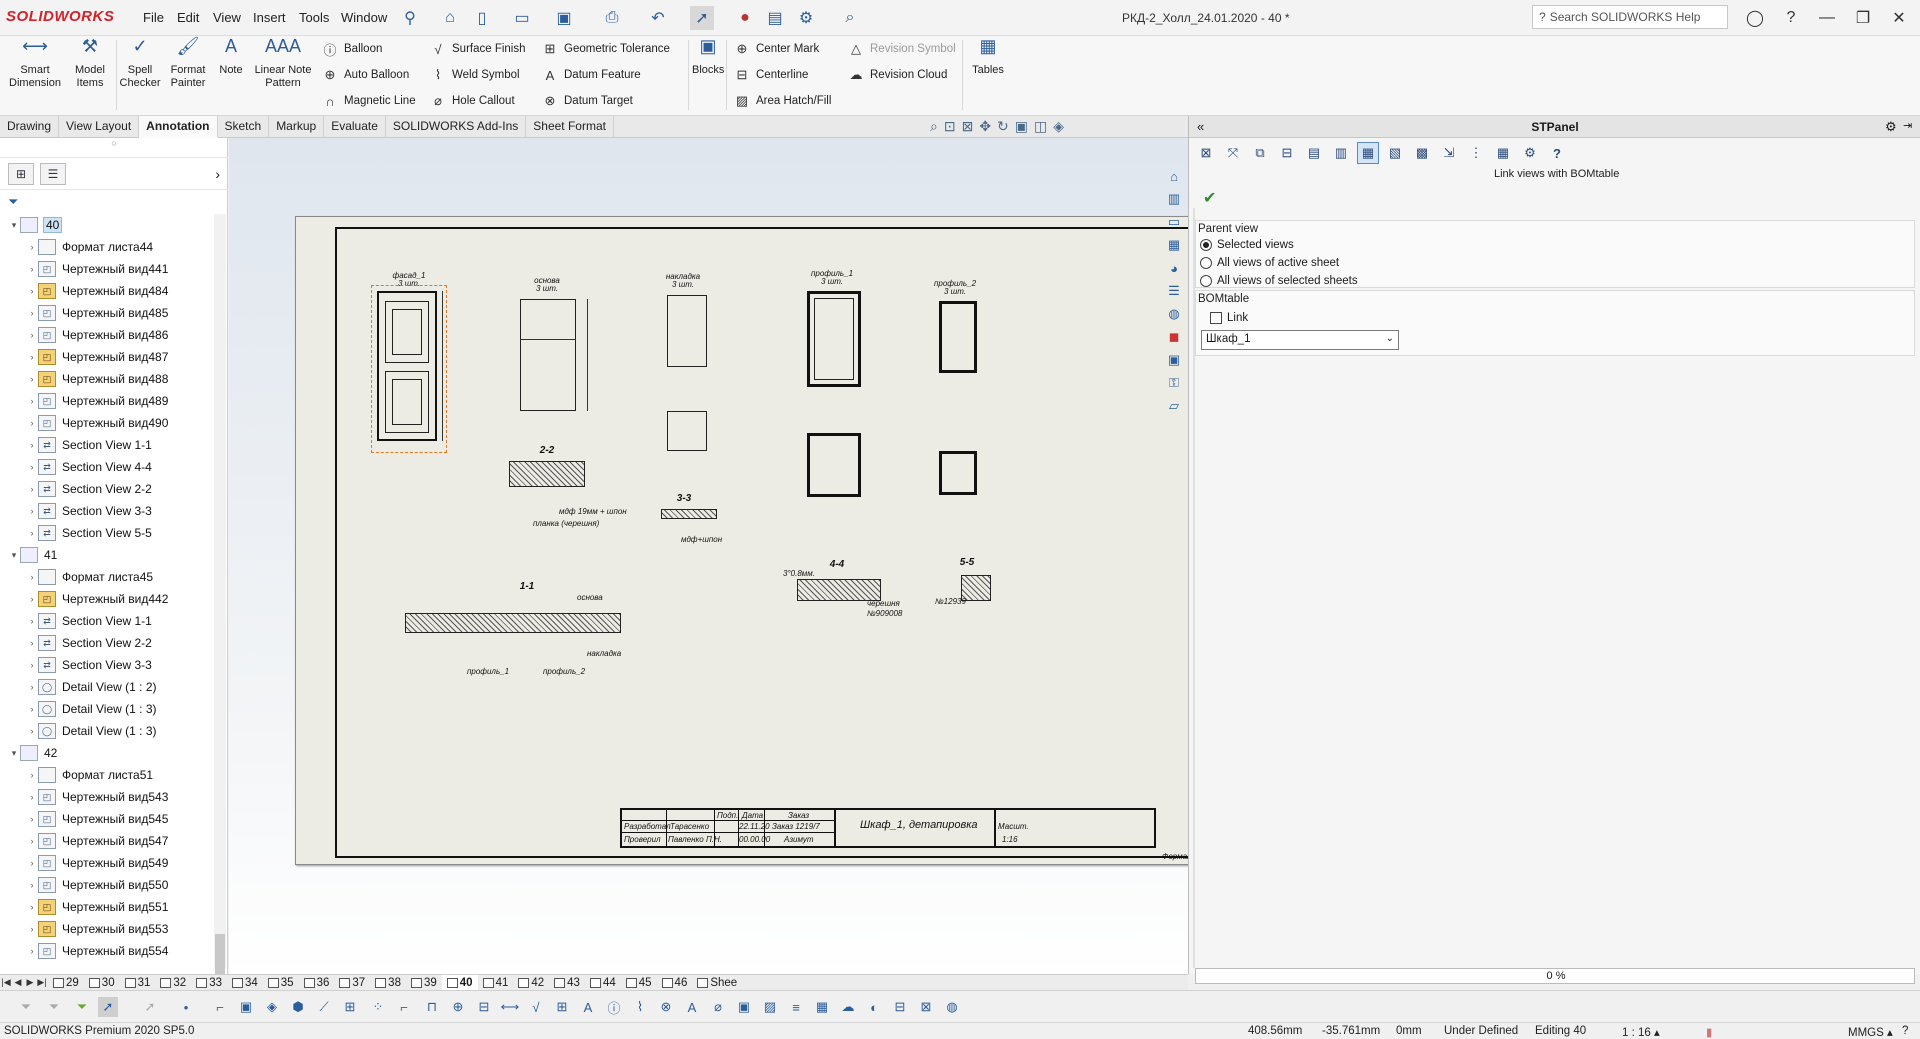  I want to click on tree-item: › ◰ Чертежный вид554, so click(107, 951).